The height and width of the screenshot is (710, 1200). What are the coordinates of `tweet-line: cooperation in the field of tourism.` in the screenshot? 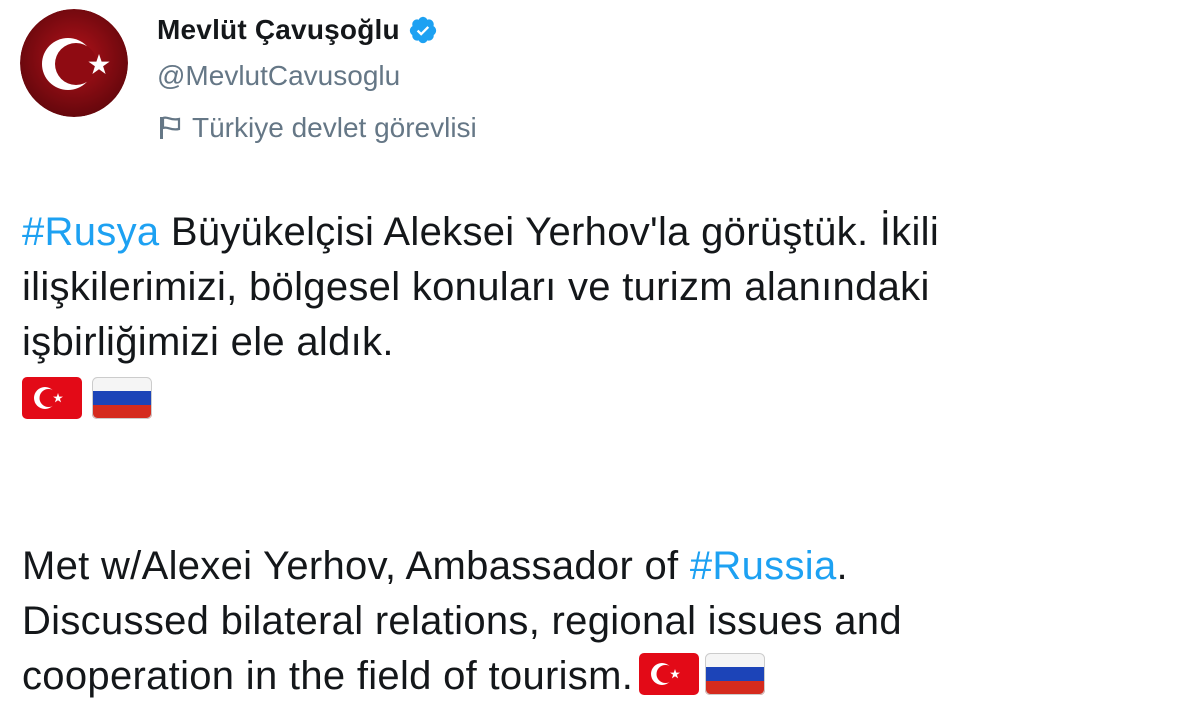 It's located at (602, 679).